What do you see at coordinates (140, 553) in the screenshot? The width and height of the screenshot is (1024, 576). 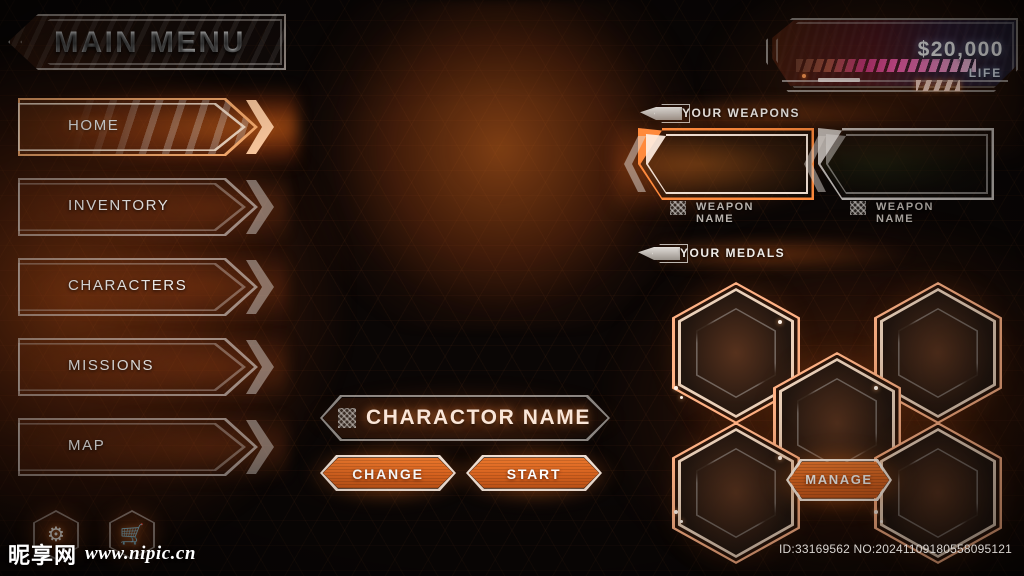 I see `watermark-url: www.nipic.cn` at bounding box center [140, 553].